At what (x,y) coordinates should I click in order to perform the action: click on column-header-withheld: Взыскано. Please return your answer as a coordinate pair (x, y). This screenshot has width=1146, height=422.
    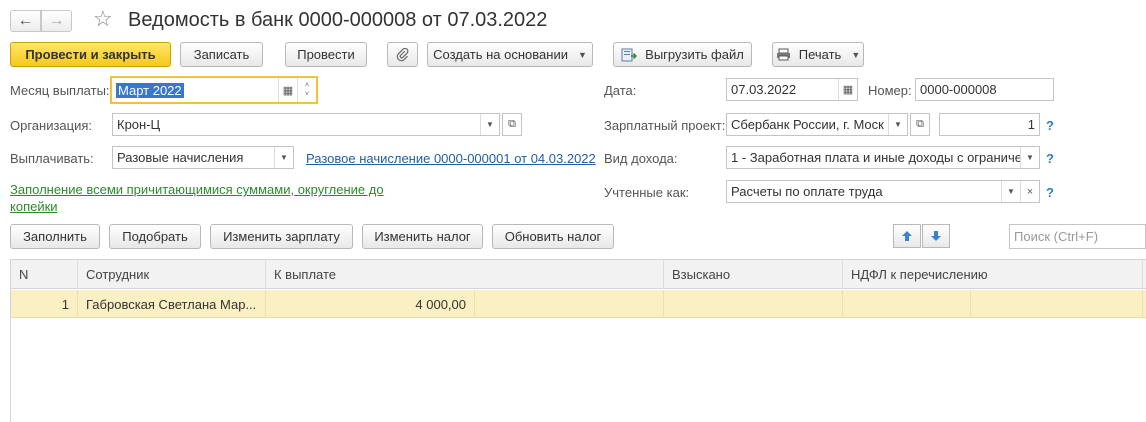
    Looking at the image, I should click on (753, 274).